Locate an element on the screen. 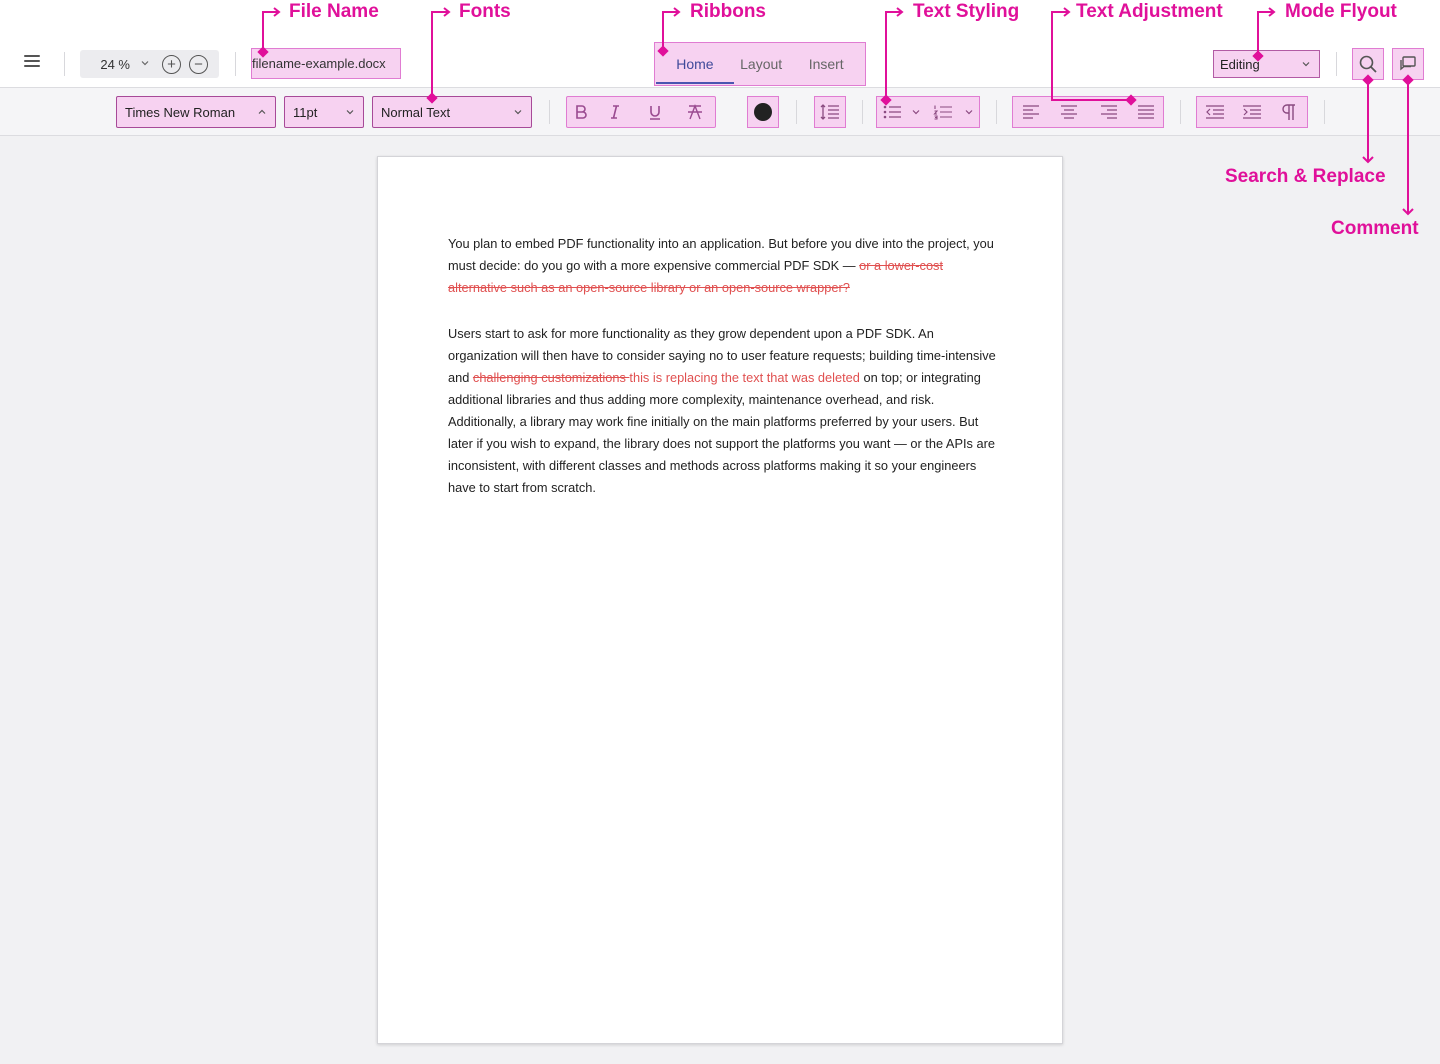  annotation-ribbons: Ribbons is located at coordinates (728, 11).